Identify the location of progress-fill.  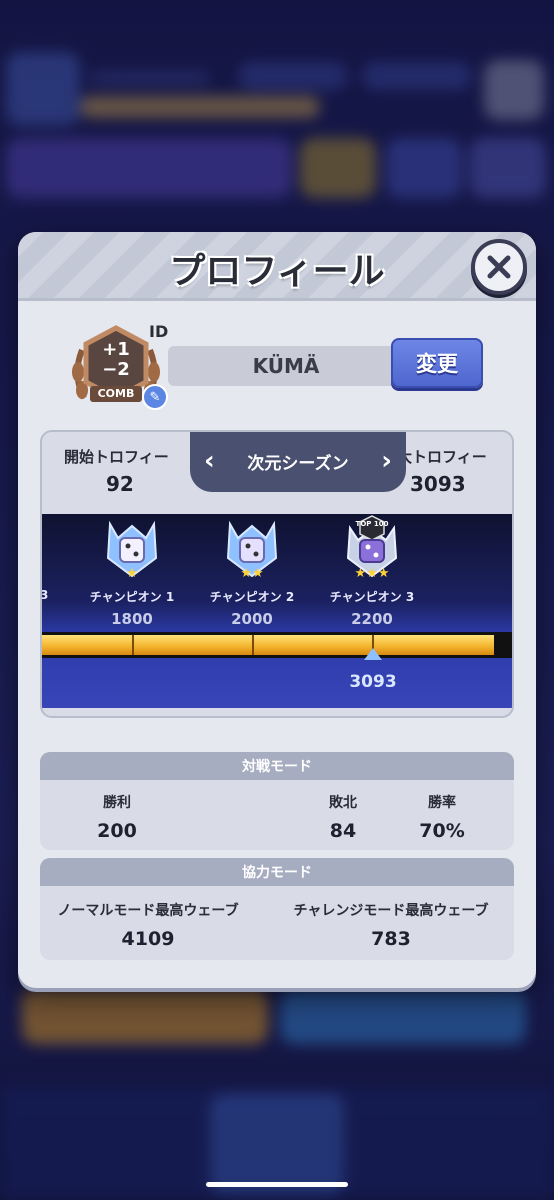
(268, 645).